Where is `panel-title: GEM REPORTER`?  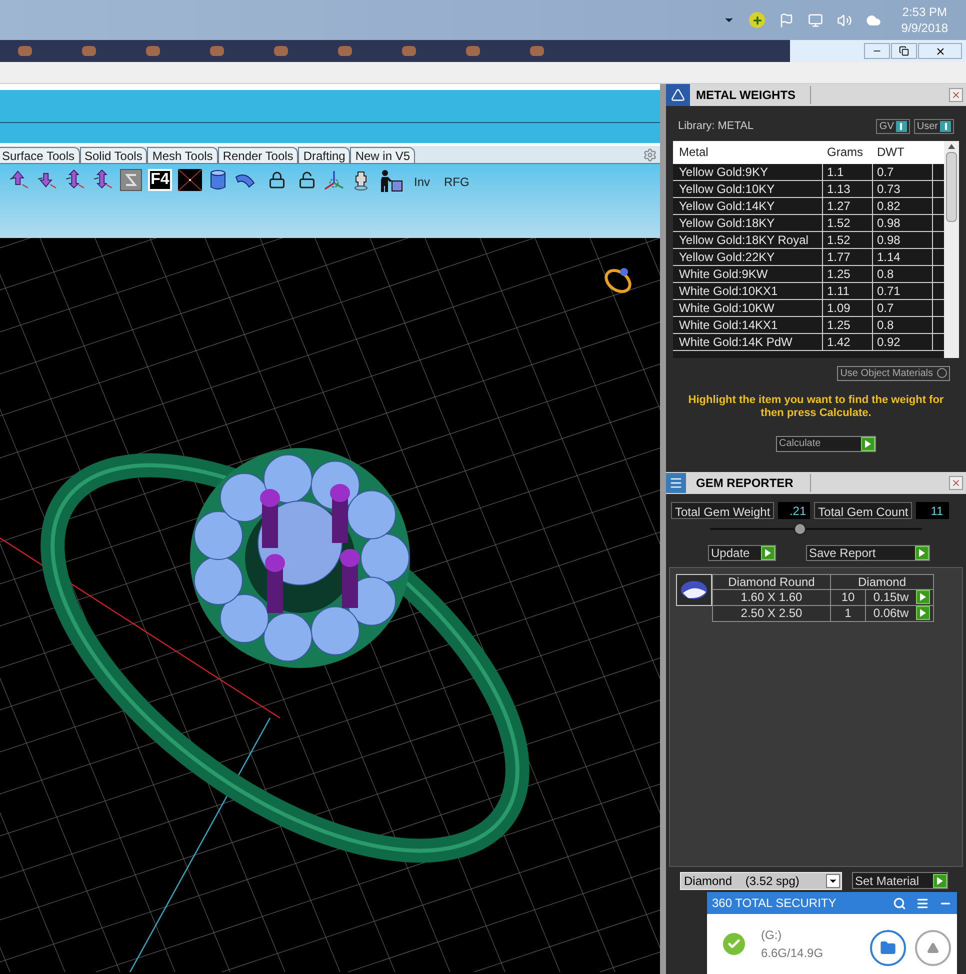 panel-title: GEM REPORTER is located at coordinates (753, 483).